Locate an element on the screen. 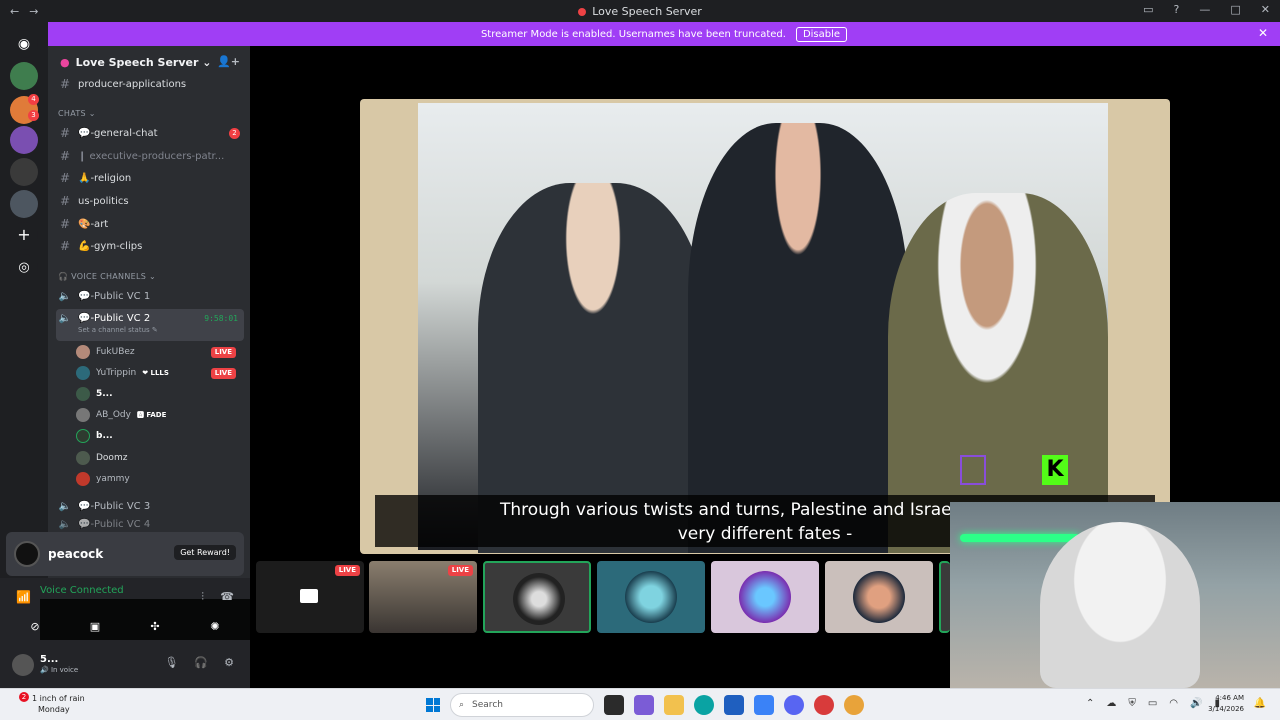  chrome-icon is located at coordinates (854, 705).